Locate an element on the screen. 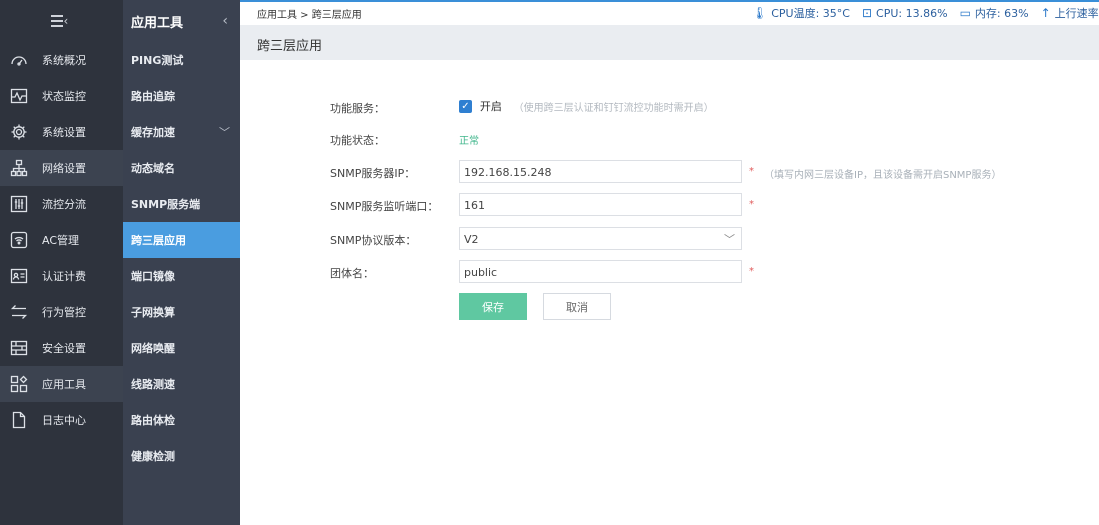 The width and height of the screenshot is (1099, 525). subnav-item-subnet-calc: 子网换算 is located at coordinates (181, 312).